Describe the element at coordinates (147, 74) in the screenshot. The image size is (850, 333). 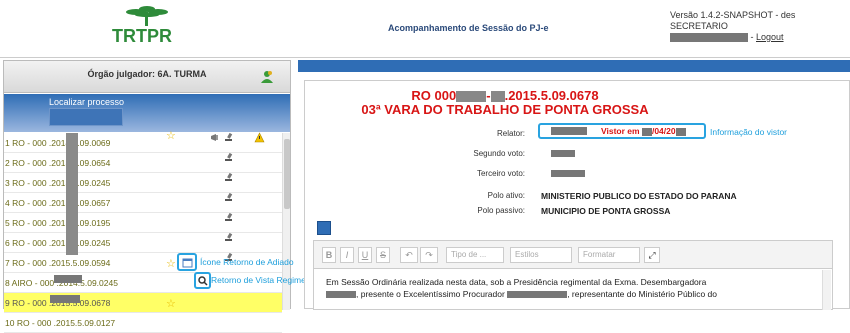
I see `orgao-label: Órgão julgador: 6A. TURMA` at that location.